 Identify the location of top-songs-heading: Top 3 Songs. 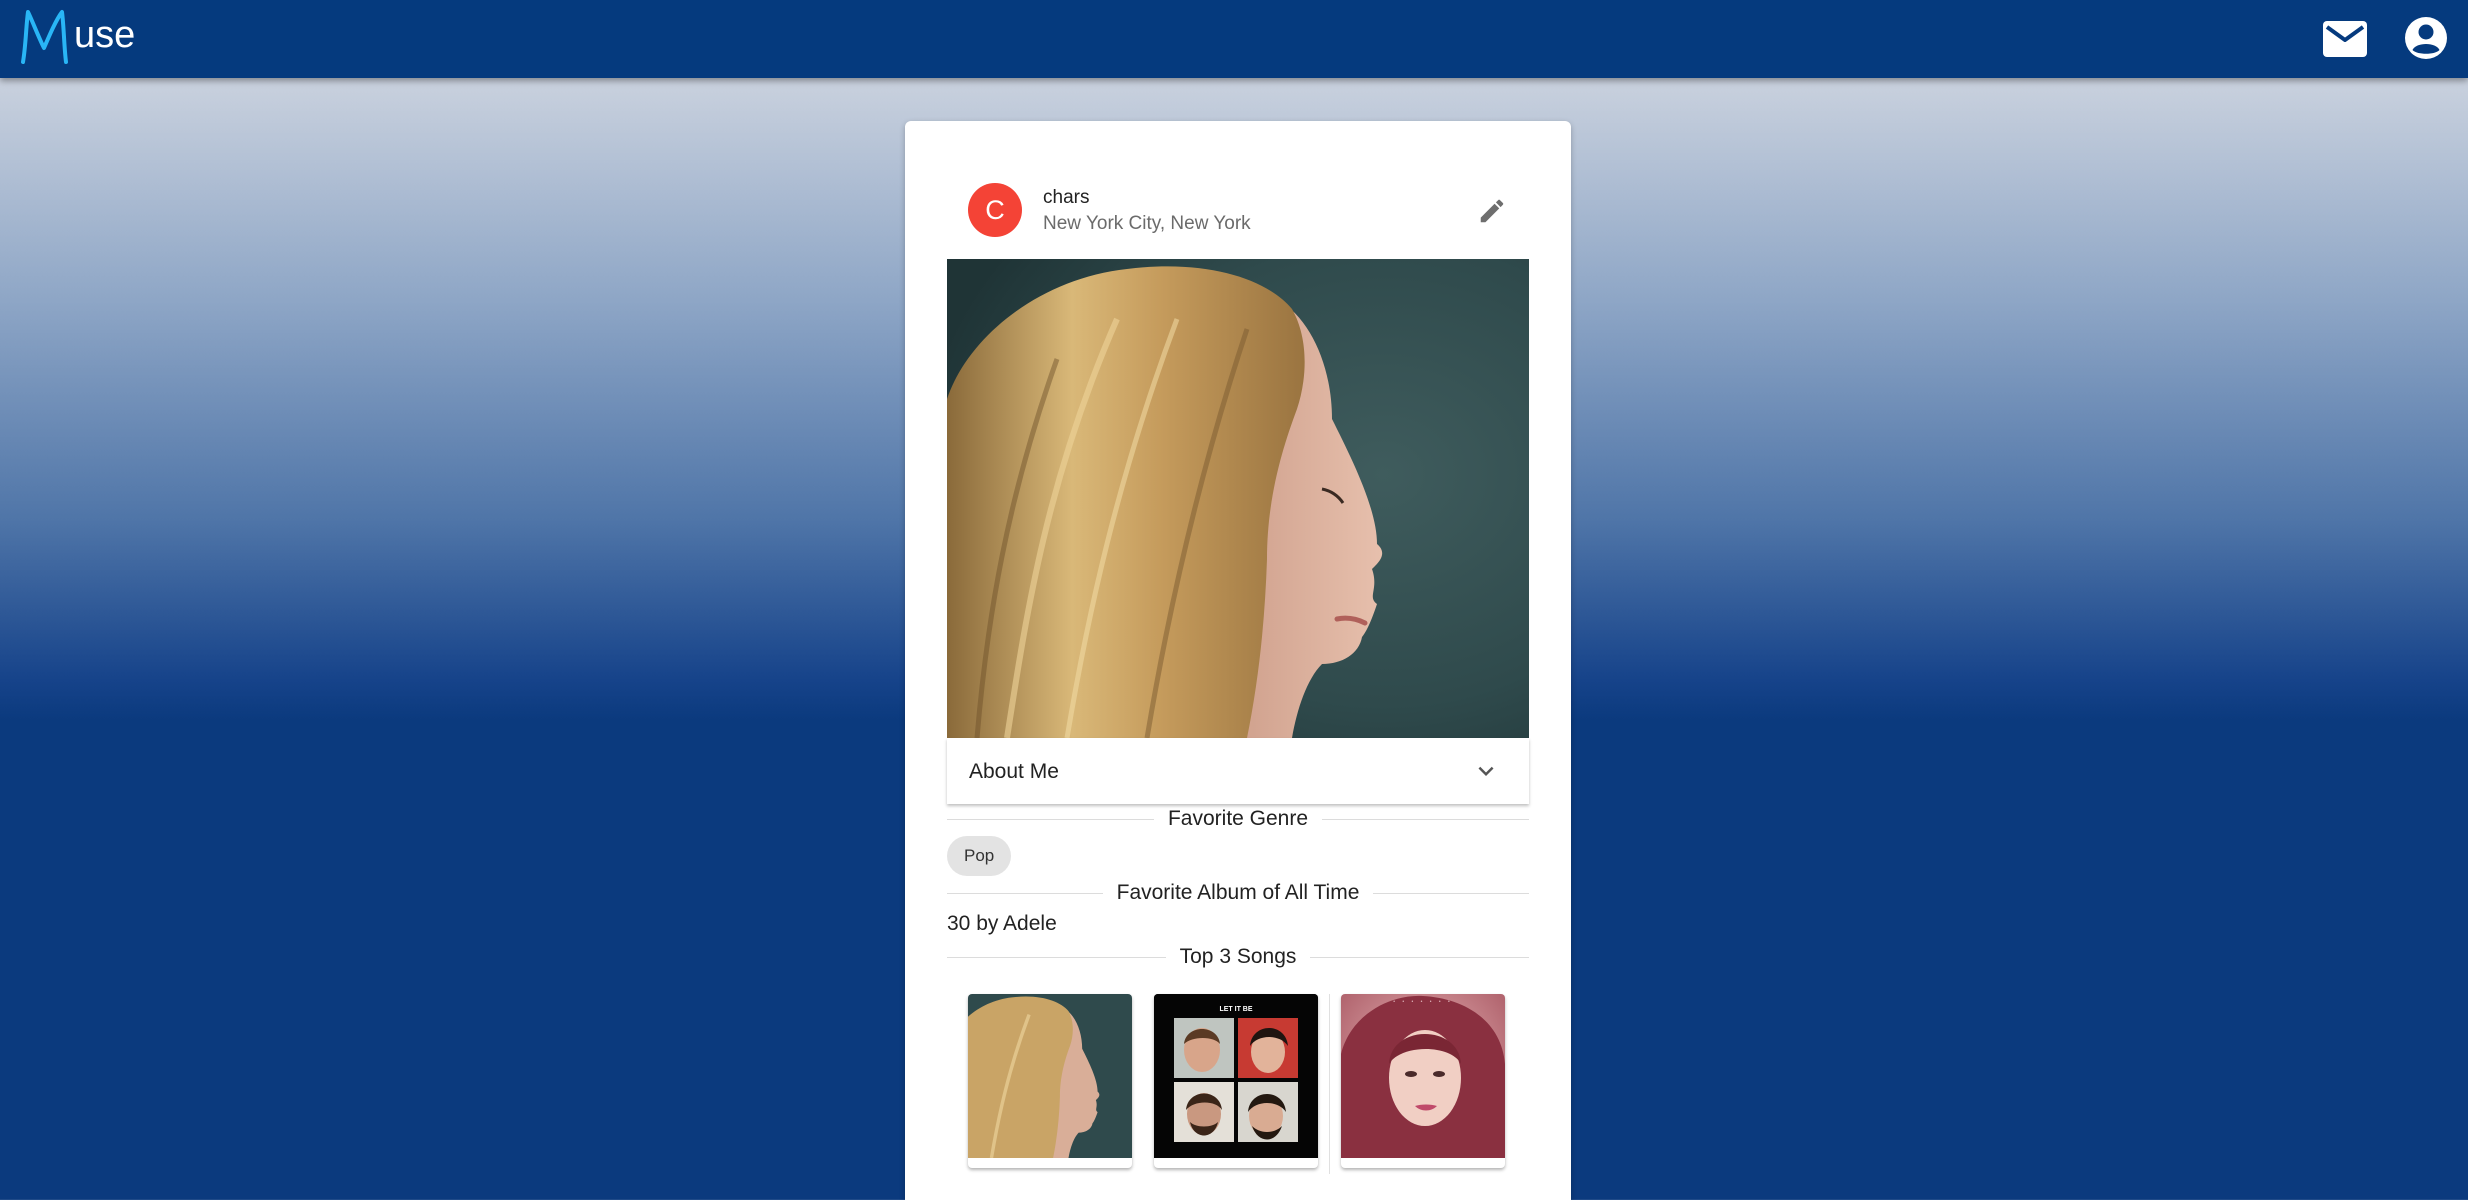
(1238, 956).